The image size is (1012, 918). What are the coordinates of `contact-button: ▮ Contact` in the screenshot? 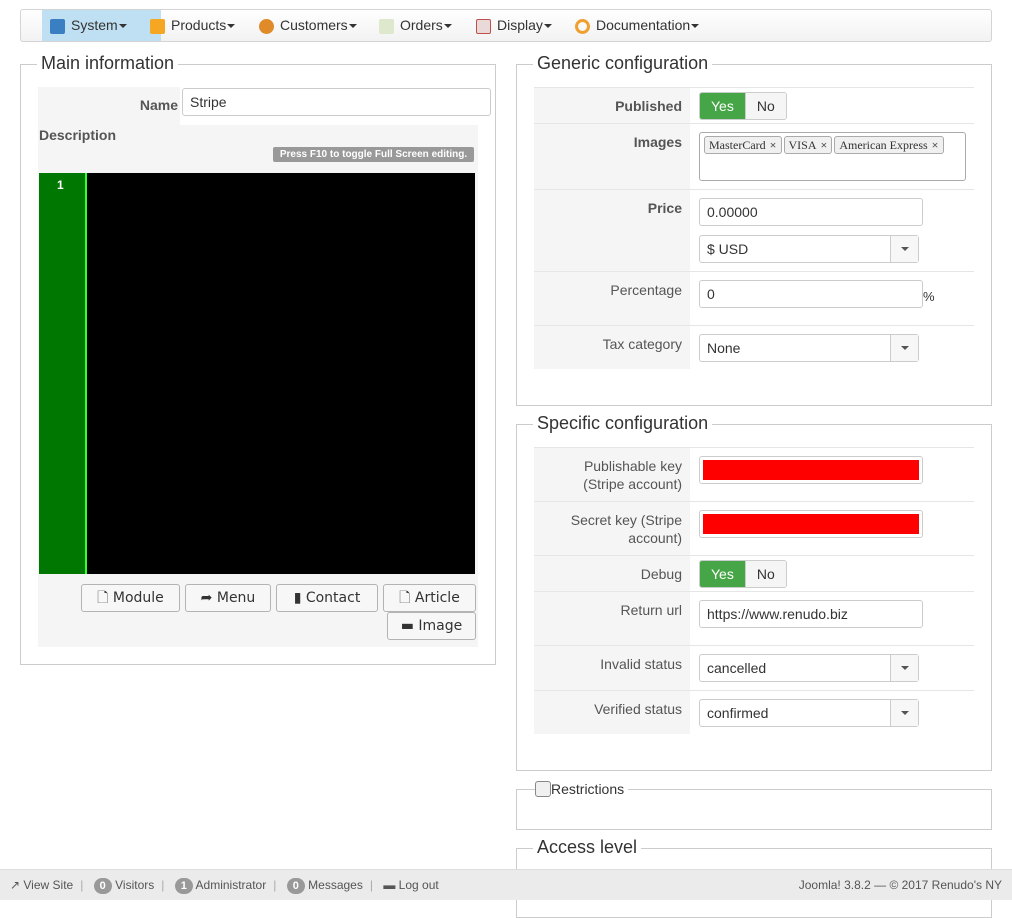 It's located at (327, 598).